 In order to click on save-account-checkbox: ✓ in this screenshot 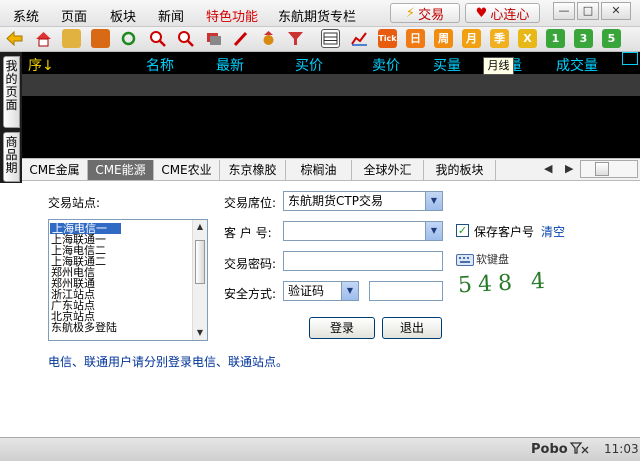, I will do `click(462, 230)`.